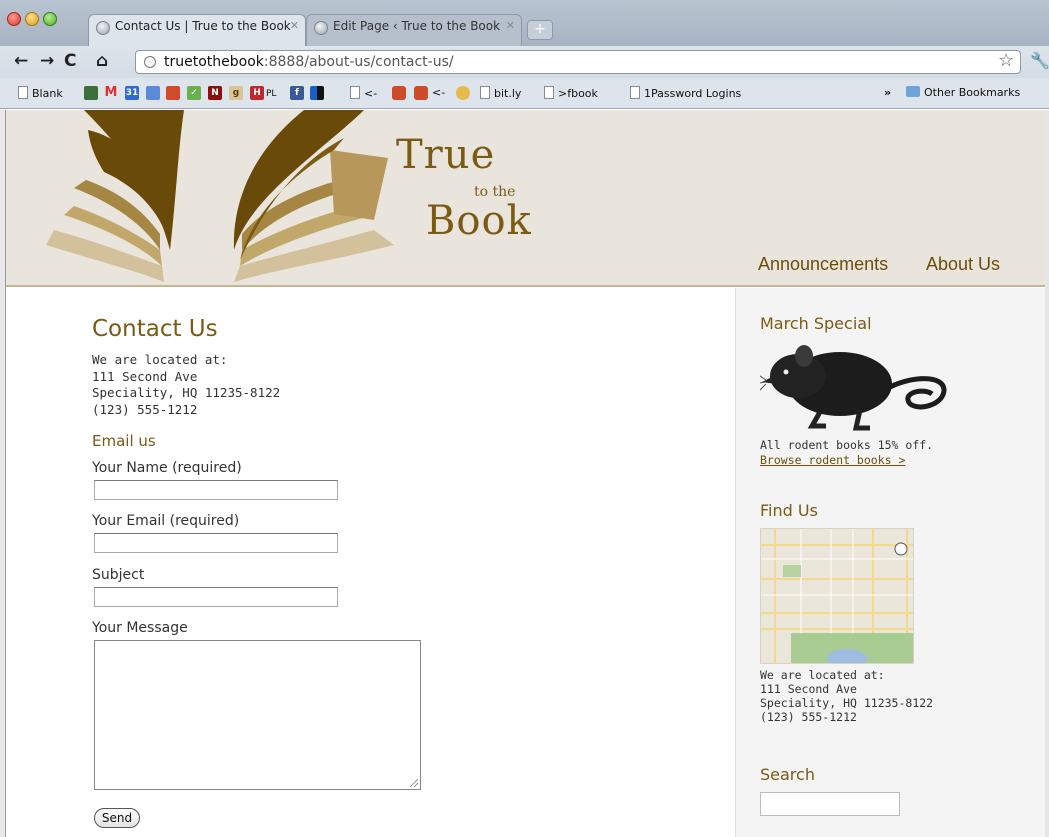 This screenshot has width=1049, height=837. What do you see at coordinates (887, 93) in the screenshot?
I see `bookmarks-overflow-chevron: »` at bounding box center [887, 93].